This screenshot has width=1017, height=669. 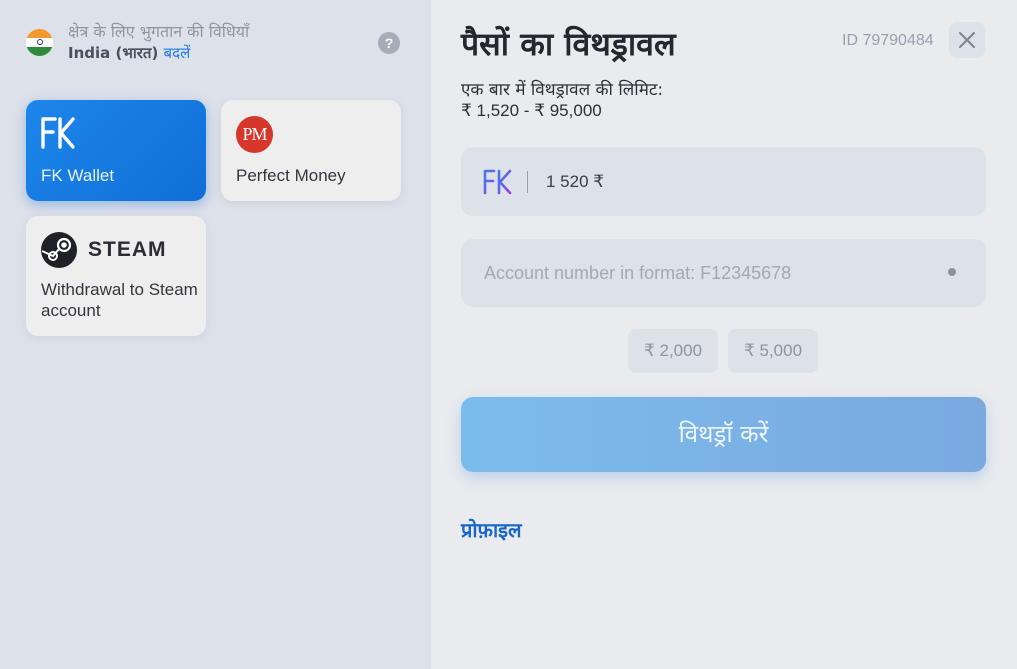 I want to click on india-flag-icon, so click(x=39, y=42).